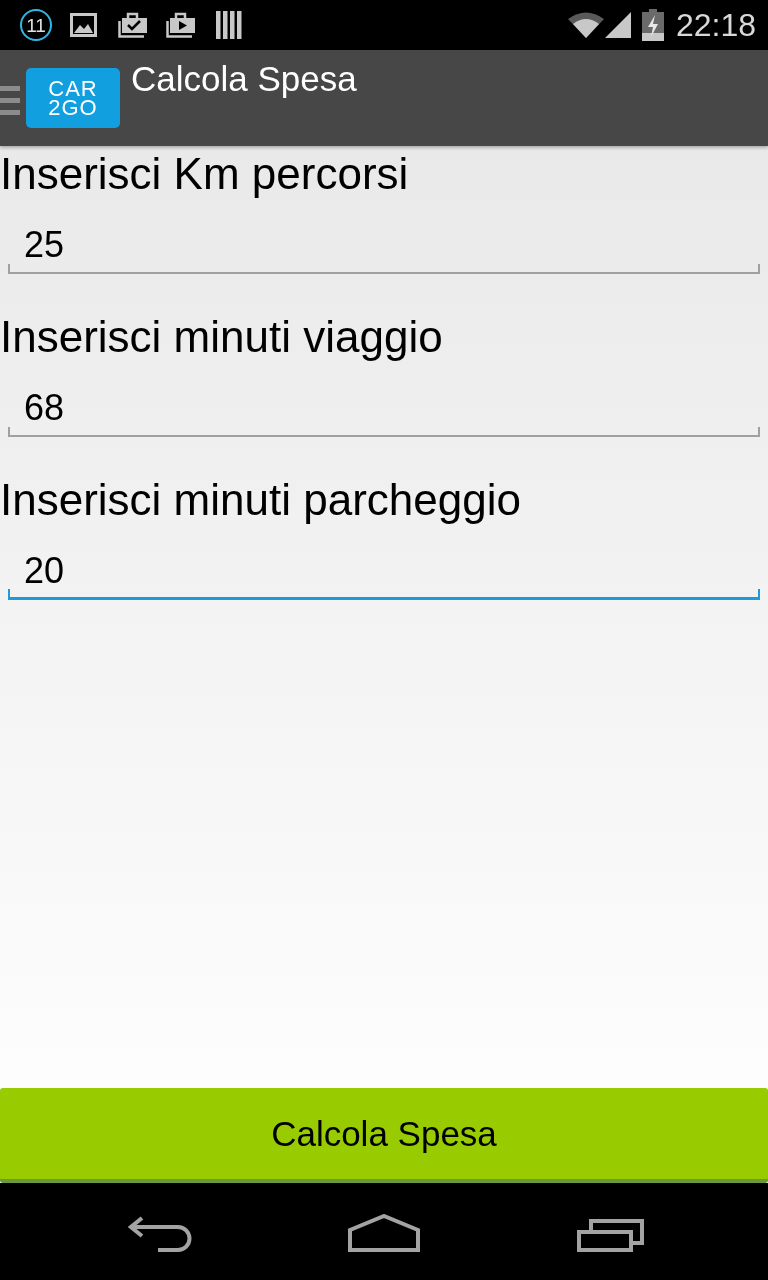 The width and height of the screenshot is (768, 1280). I want to click on image-icon, so click(83, 25).